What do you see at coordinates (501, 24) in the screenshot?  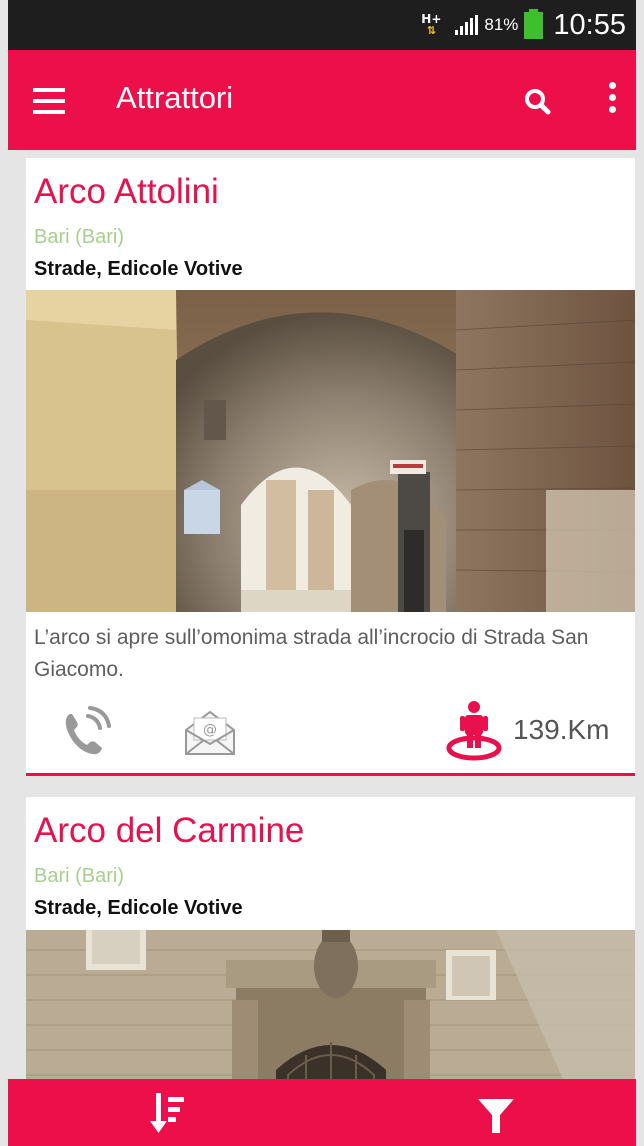 I see `battery-percent: 81%` at bounding box center [501, 24].